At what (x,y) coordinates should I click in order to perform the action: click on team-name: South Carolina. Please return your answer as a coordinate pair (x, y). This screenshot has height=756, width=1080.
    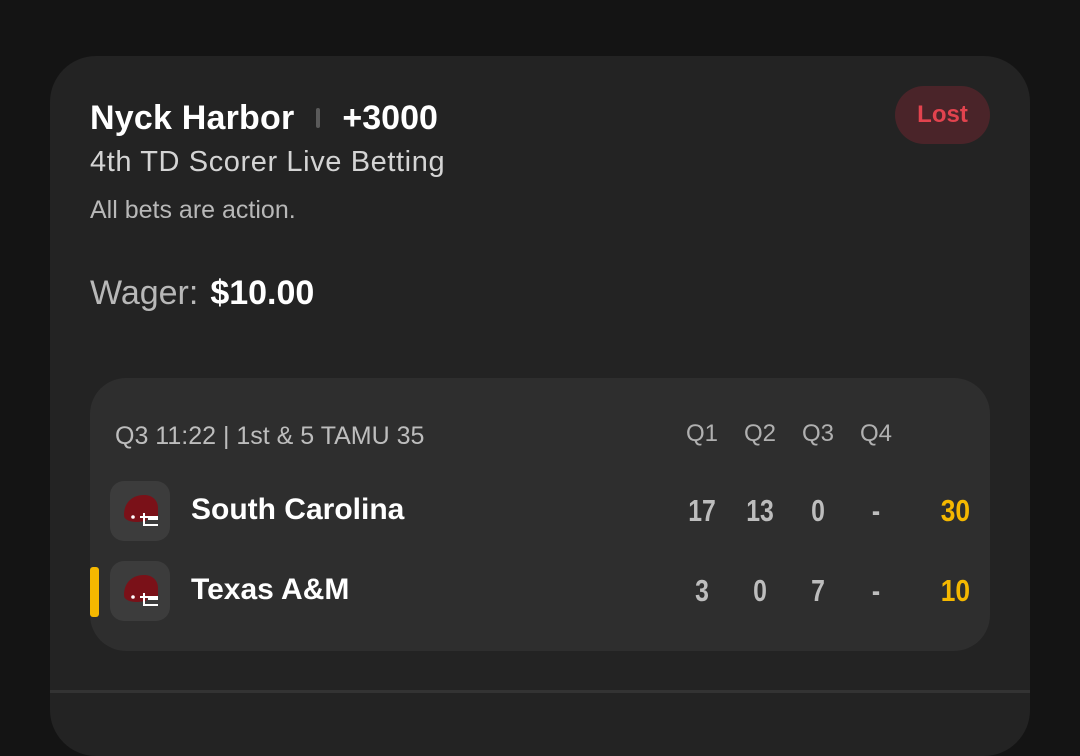
    Looking at the image, I should click on (298, 509).